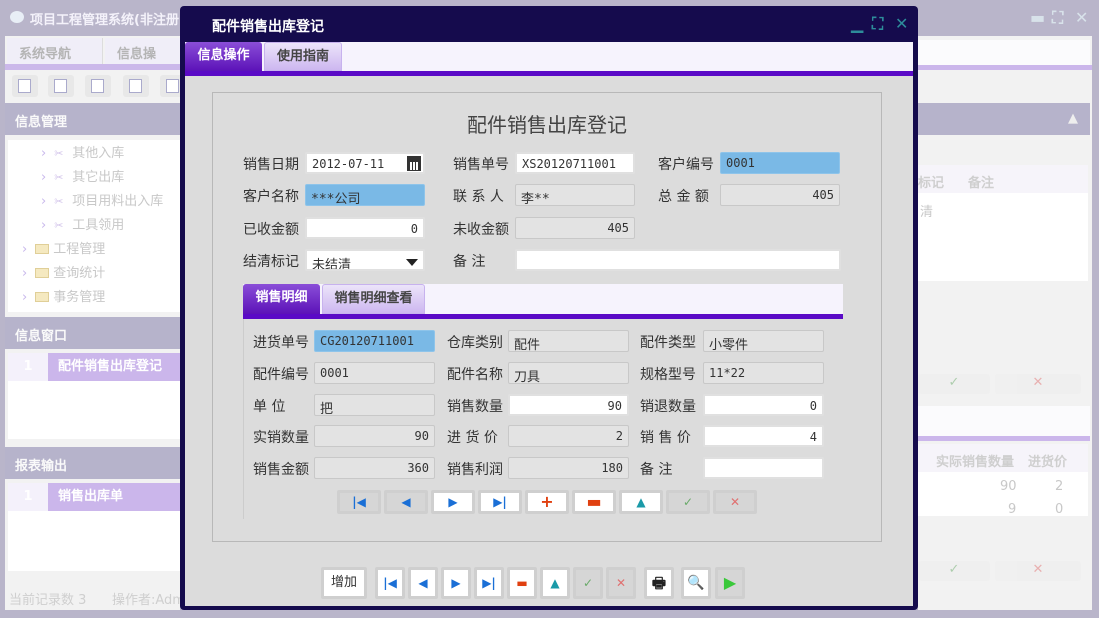  What do you see at coordinates (568, 373) in the screenshot?
I see `part-name-input: 刀具` at bounding box center [568, 373].